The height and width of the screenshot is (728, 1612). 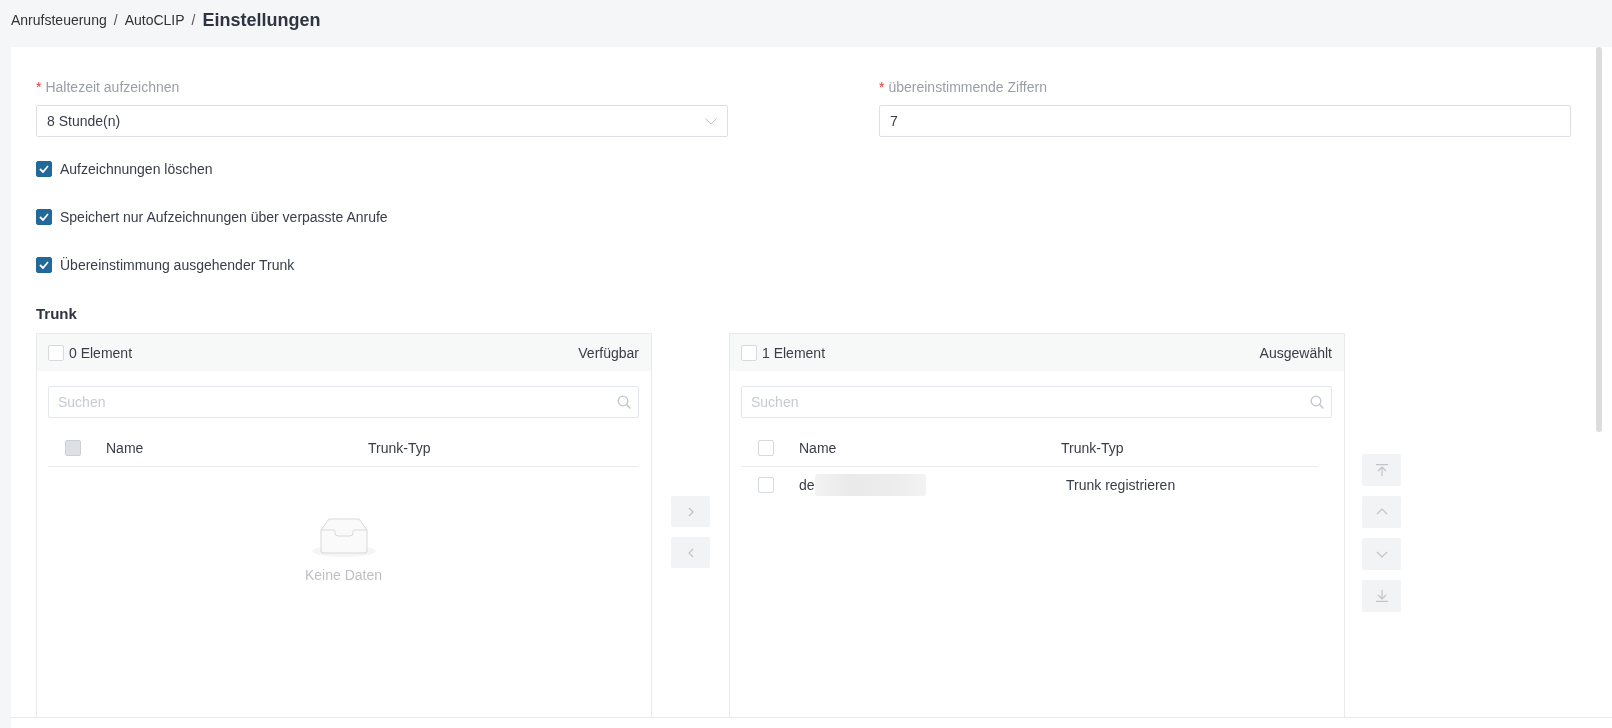 What do you see at coordinates (807, 485) in the screenshot?
I see `table-cell: de` at bounding box center [807, 485].